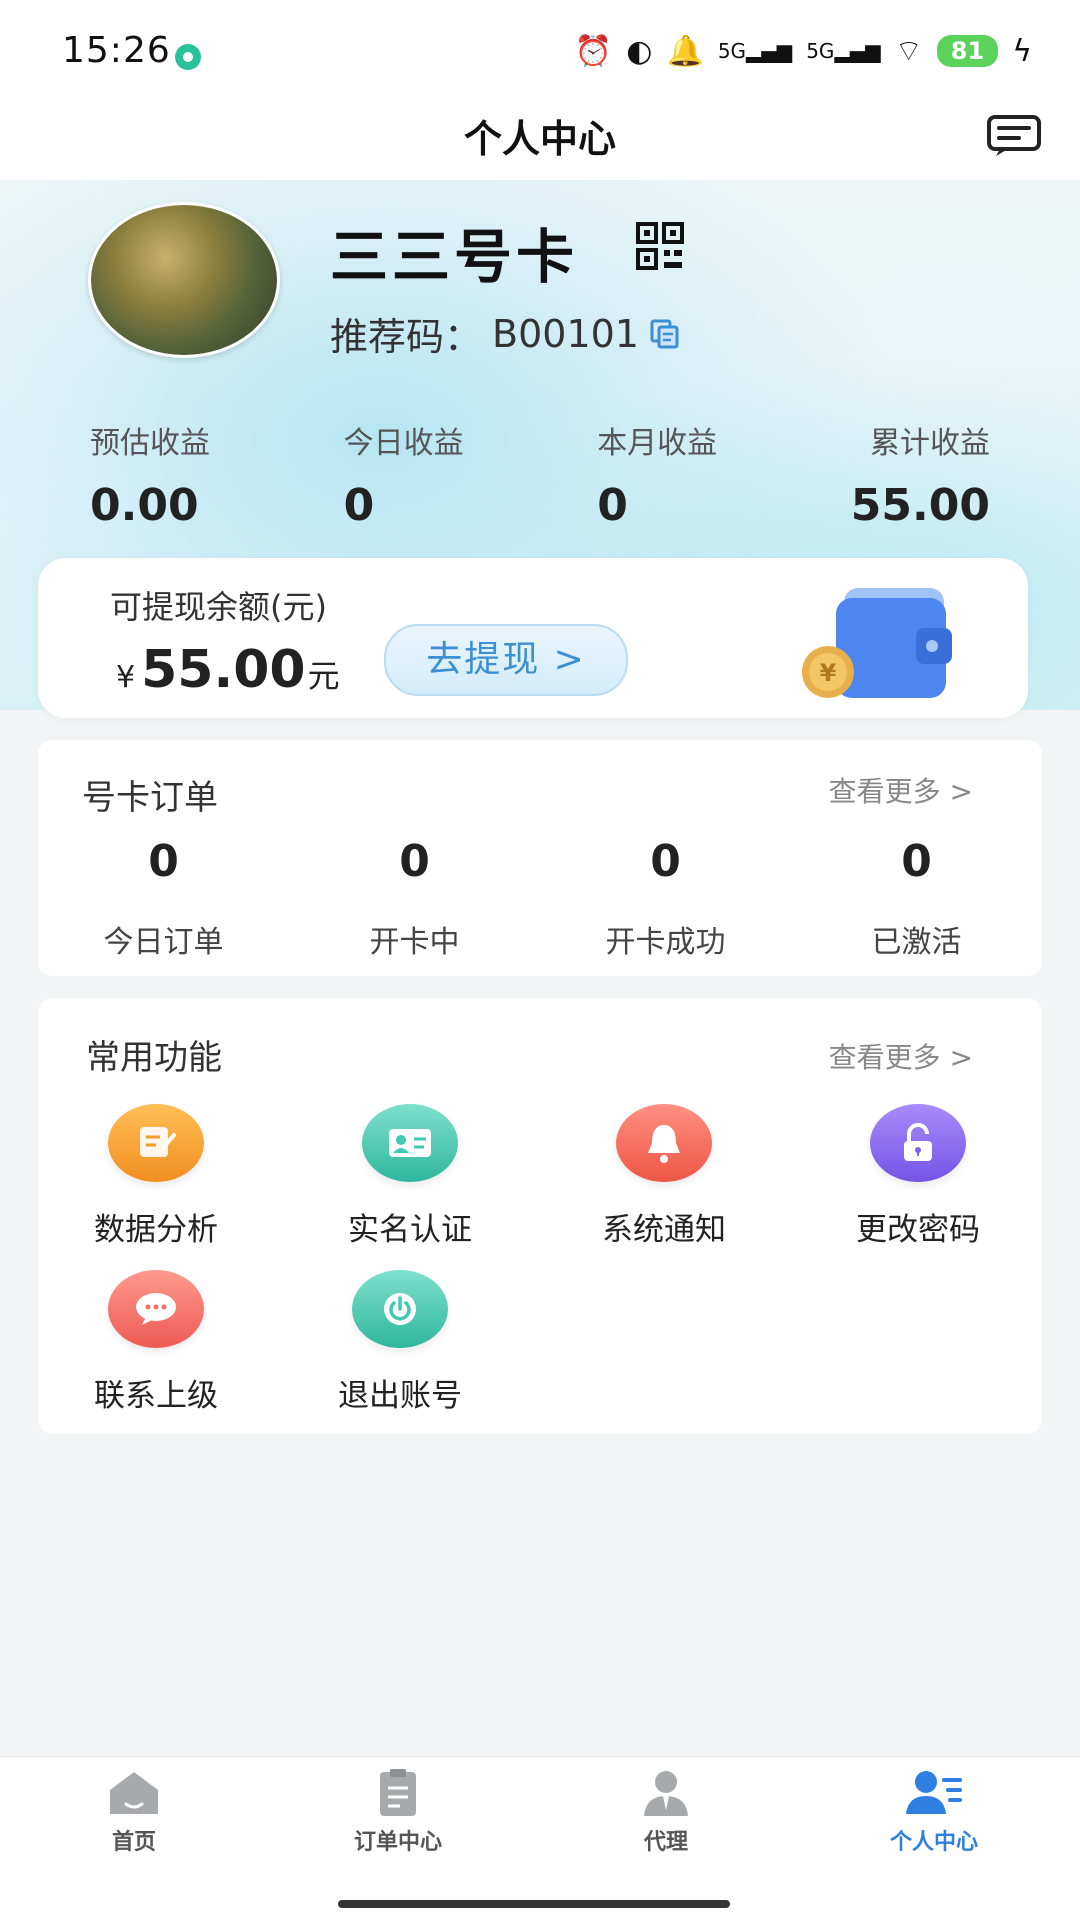  I want to click on orders-title: 号卡订单, so click(150, 798).